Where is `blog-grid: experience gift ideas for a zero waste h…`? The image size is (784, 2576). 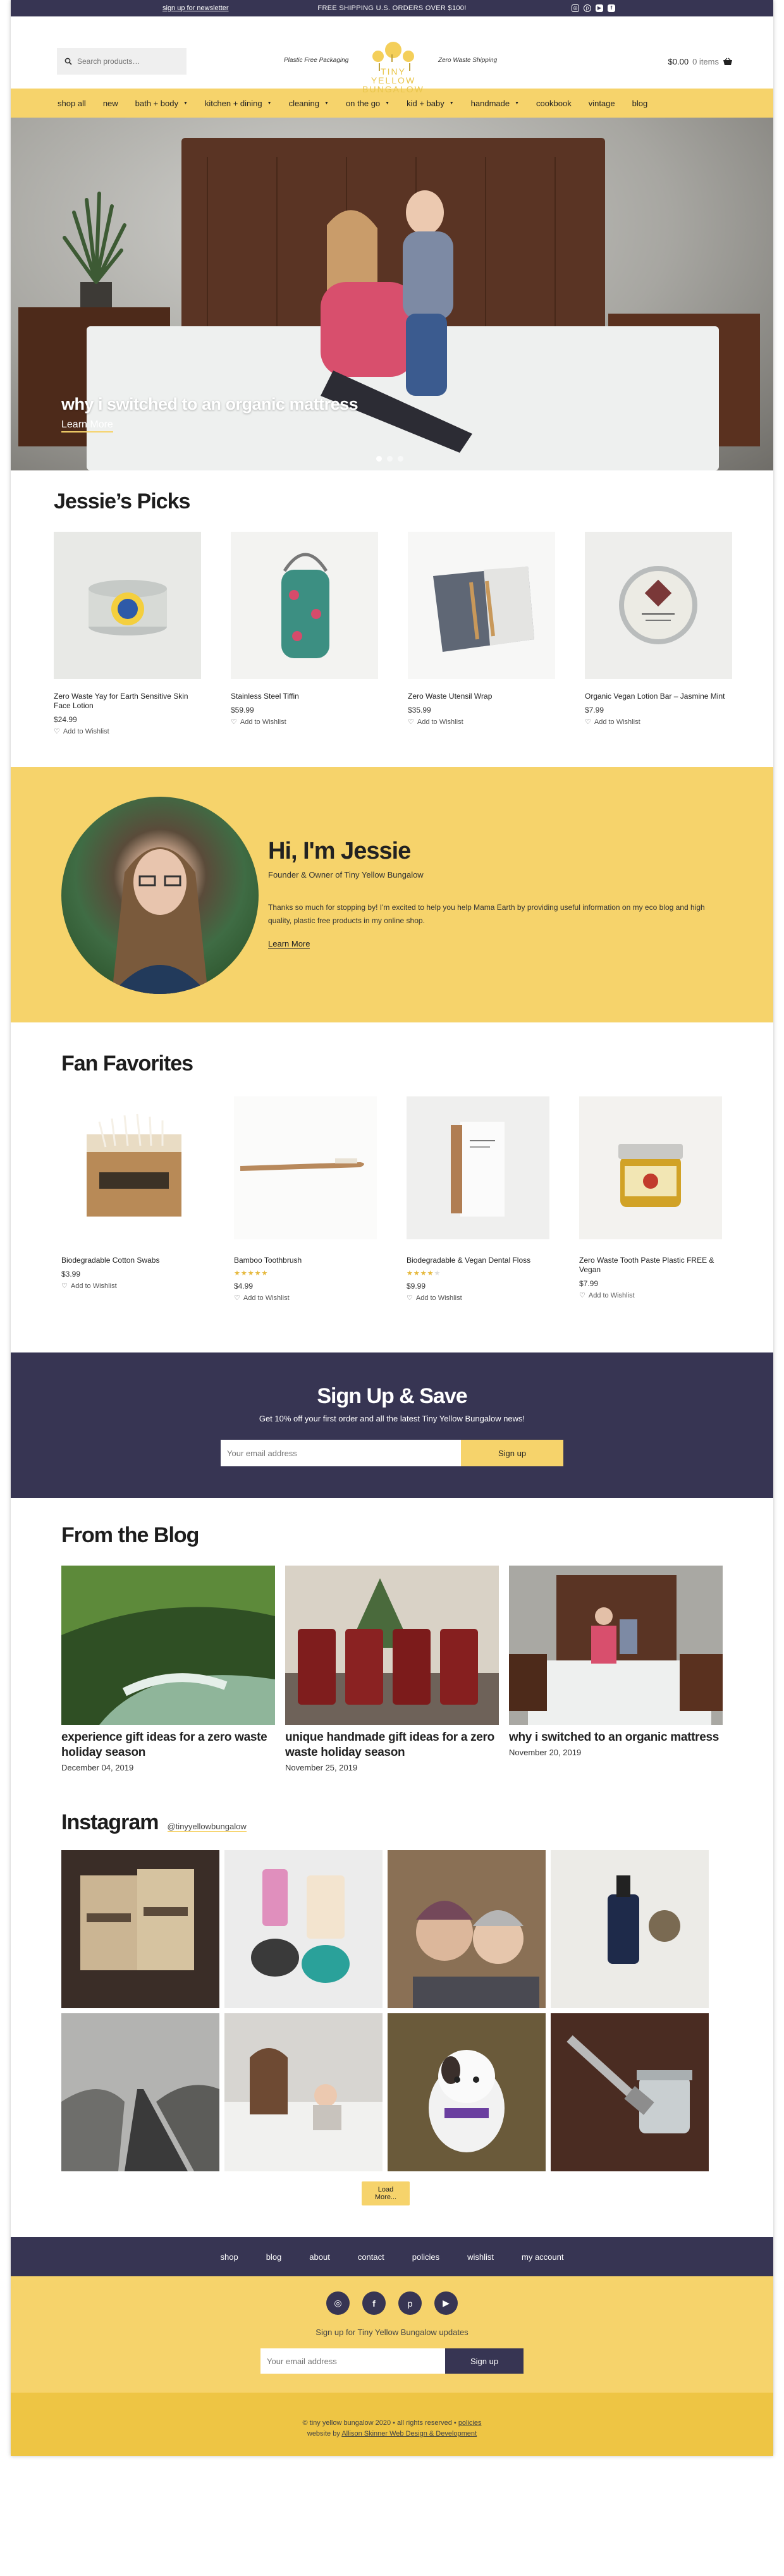 blog-grid: experience gift ideas for a zero waste h… is located at coordinates (417, 1669).